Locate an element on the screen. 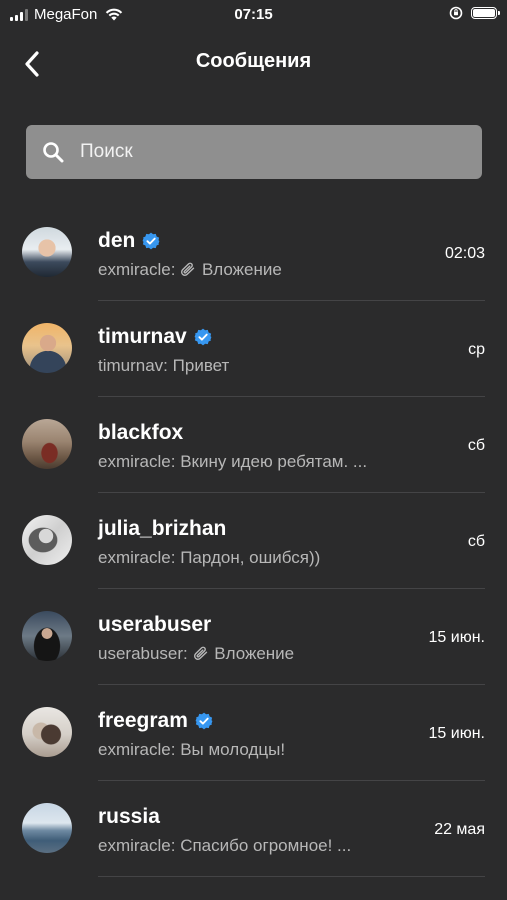  chat-name: timurnav is located at coordinates (142, 336).